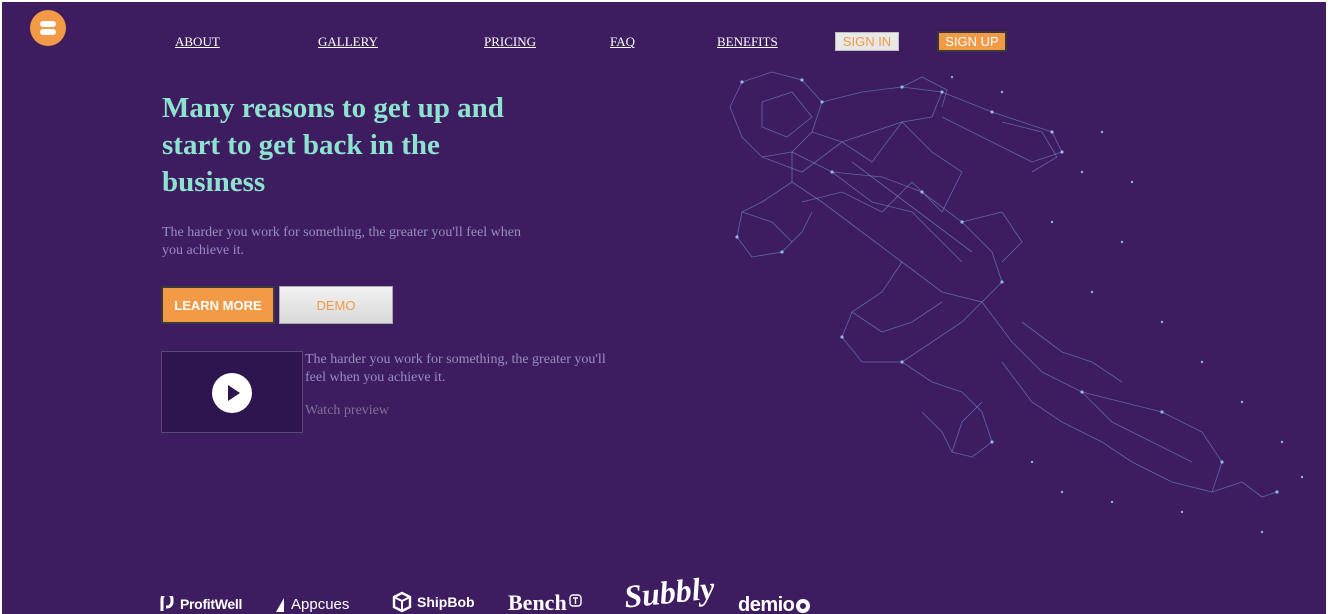 The image size is (1328, 614). What do you see at coordinates (747, 42) in the screenshot?
I see `nav-benefits-link: BENEFITS` at bounding box center [747, 42].